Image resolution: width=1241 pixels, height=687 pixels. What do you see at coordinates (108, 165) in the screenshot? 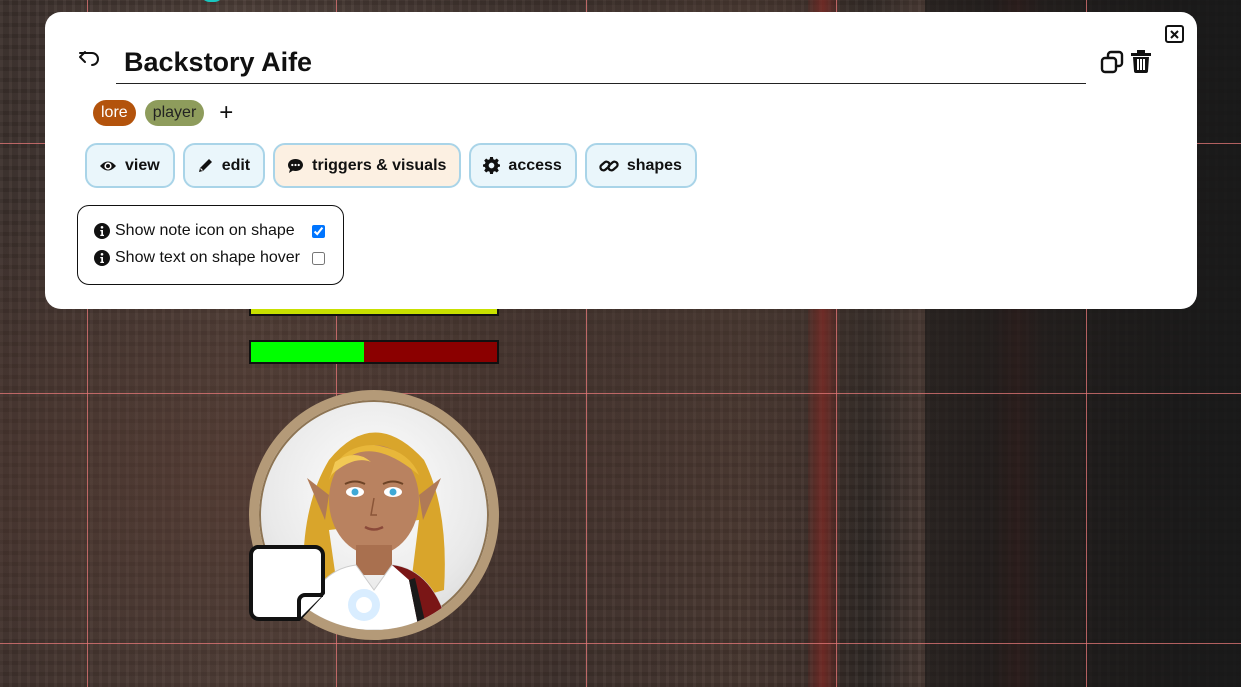
I see `eye-icon` at bounding box center [108, 165].